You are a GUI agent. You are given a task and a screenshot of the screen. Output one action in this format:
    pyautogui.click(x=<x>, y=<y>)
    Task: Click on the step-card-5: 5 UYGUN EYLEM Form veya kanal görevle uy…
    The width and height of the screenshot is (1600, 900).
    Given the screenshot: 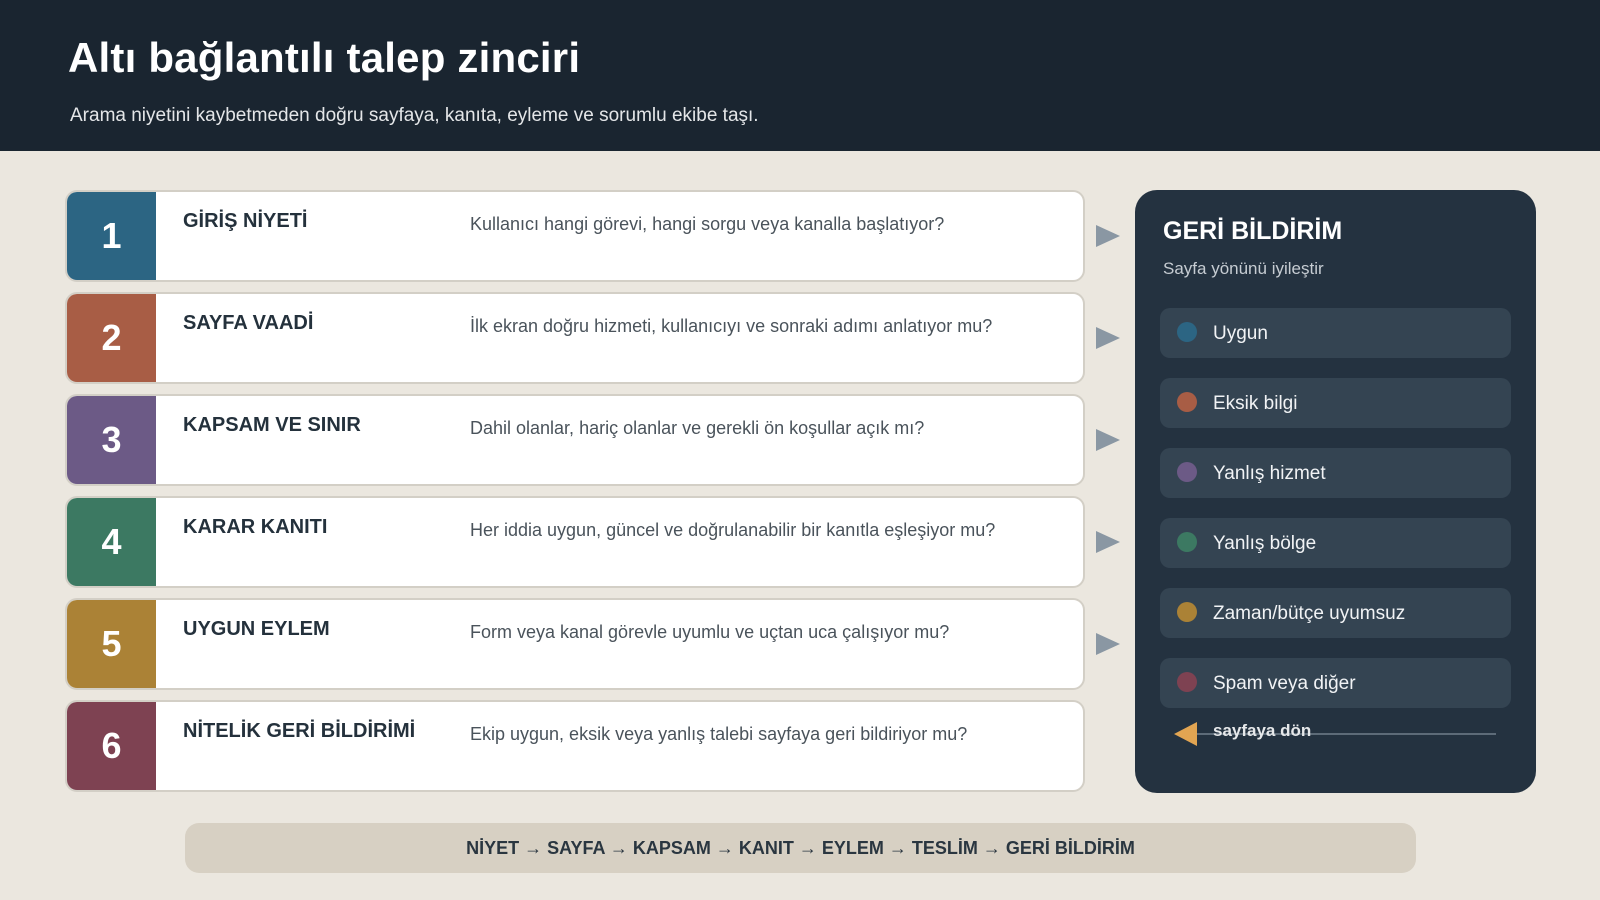 What is the action you would take?
    pyautogui.click(x=575, y=644)
    